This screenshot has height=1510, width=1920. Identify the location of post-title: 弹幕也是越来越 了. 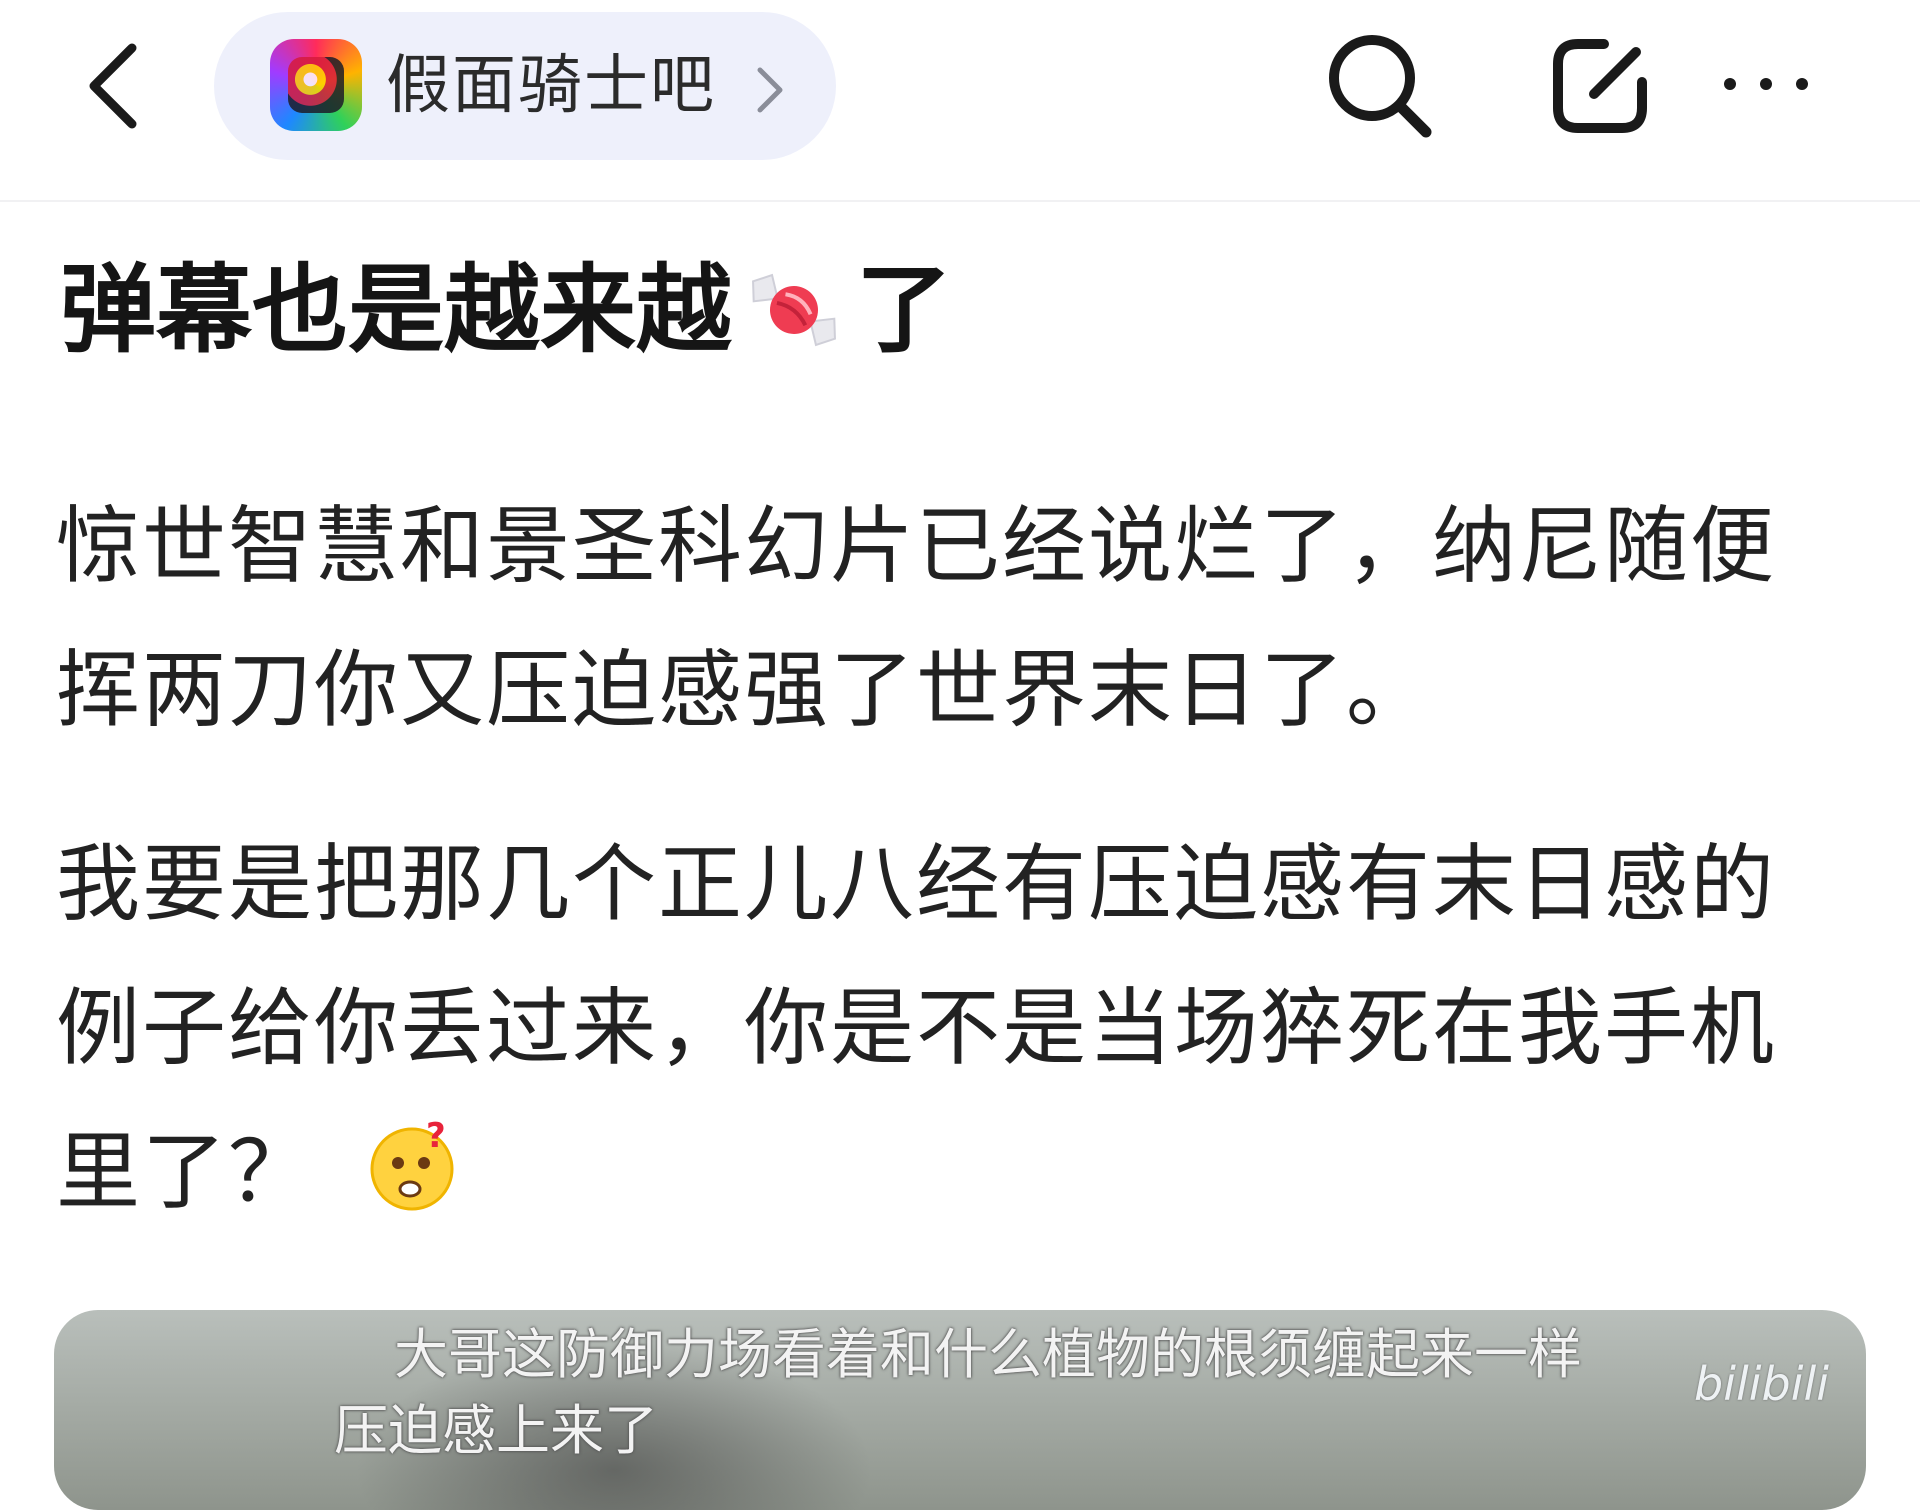
(506, 310).